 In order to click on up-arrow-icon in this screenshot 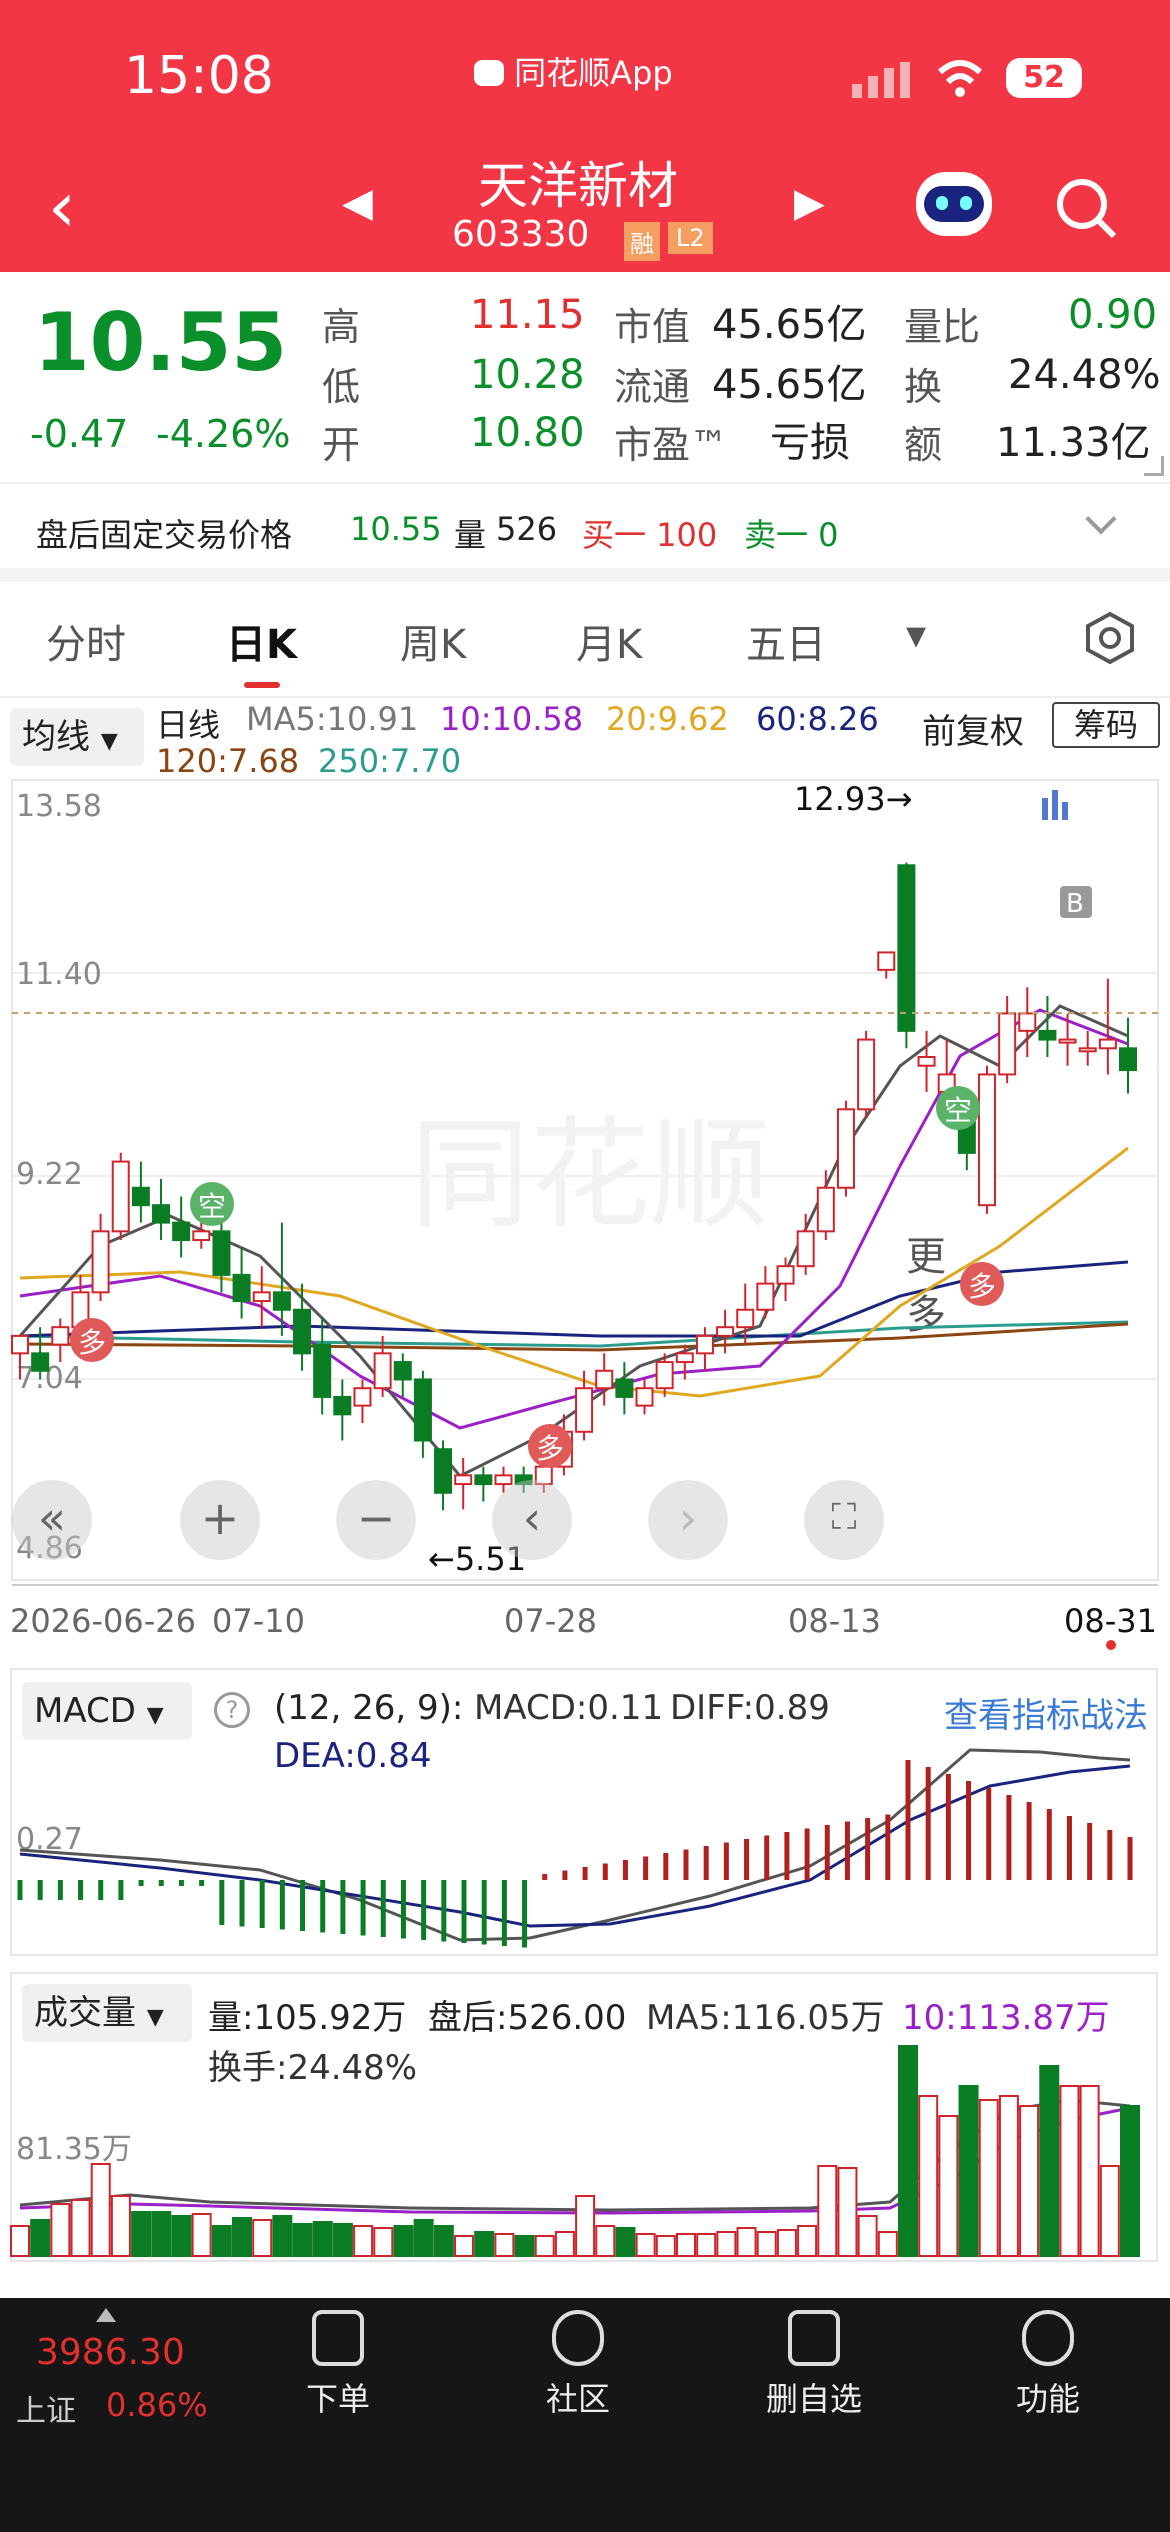, I will do `click(106, 2315)`.